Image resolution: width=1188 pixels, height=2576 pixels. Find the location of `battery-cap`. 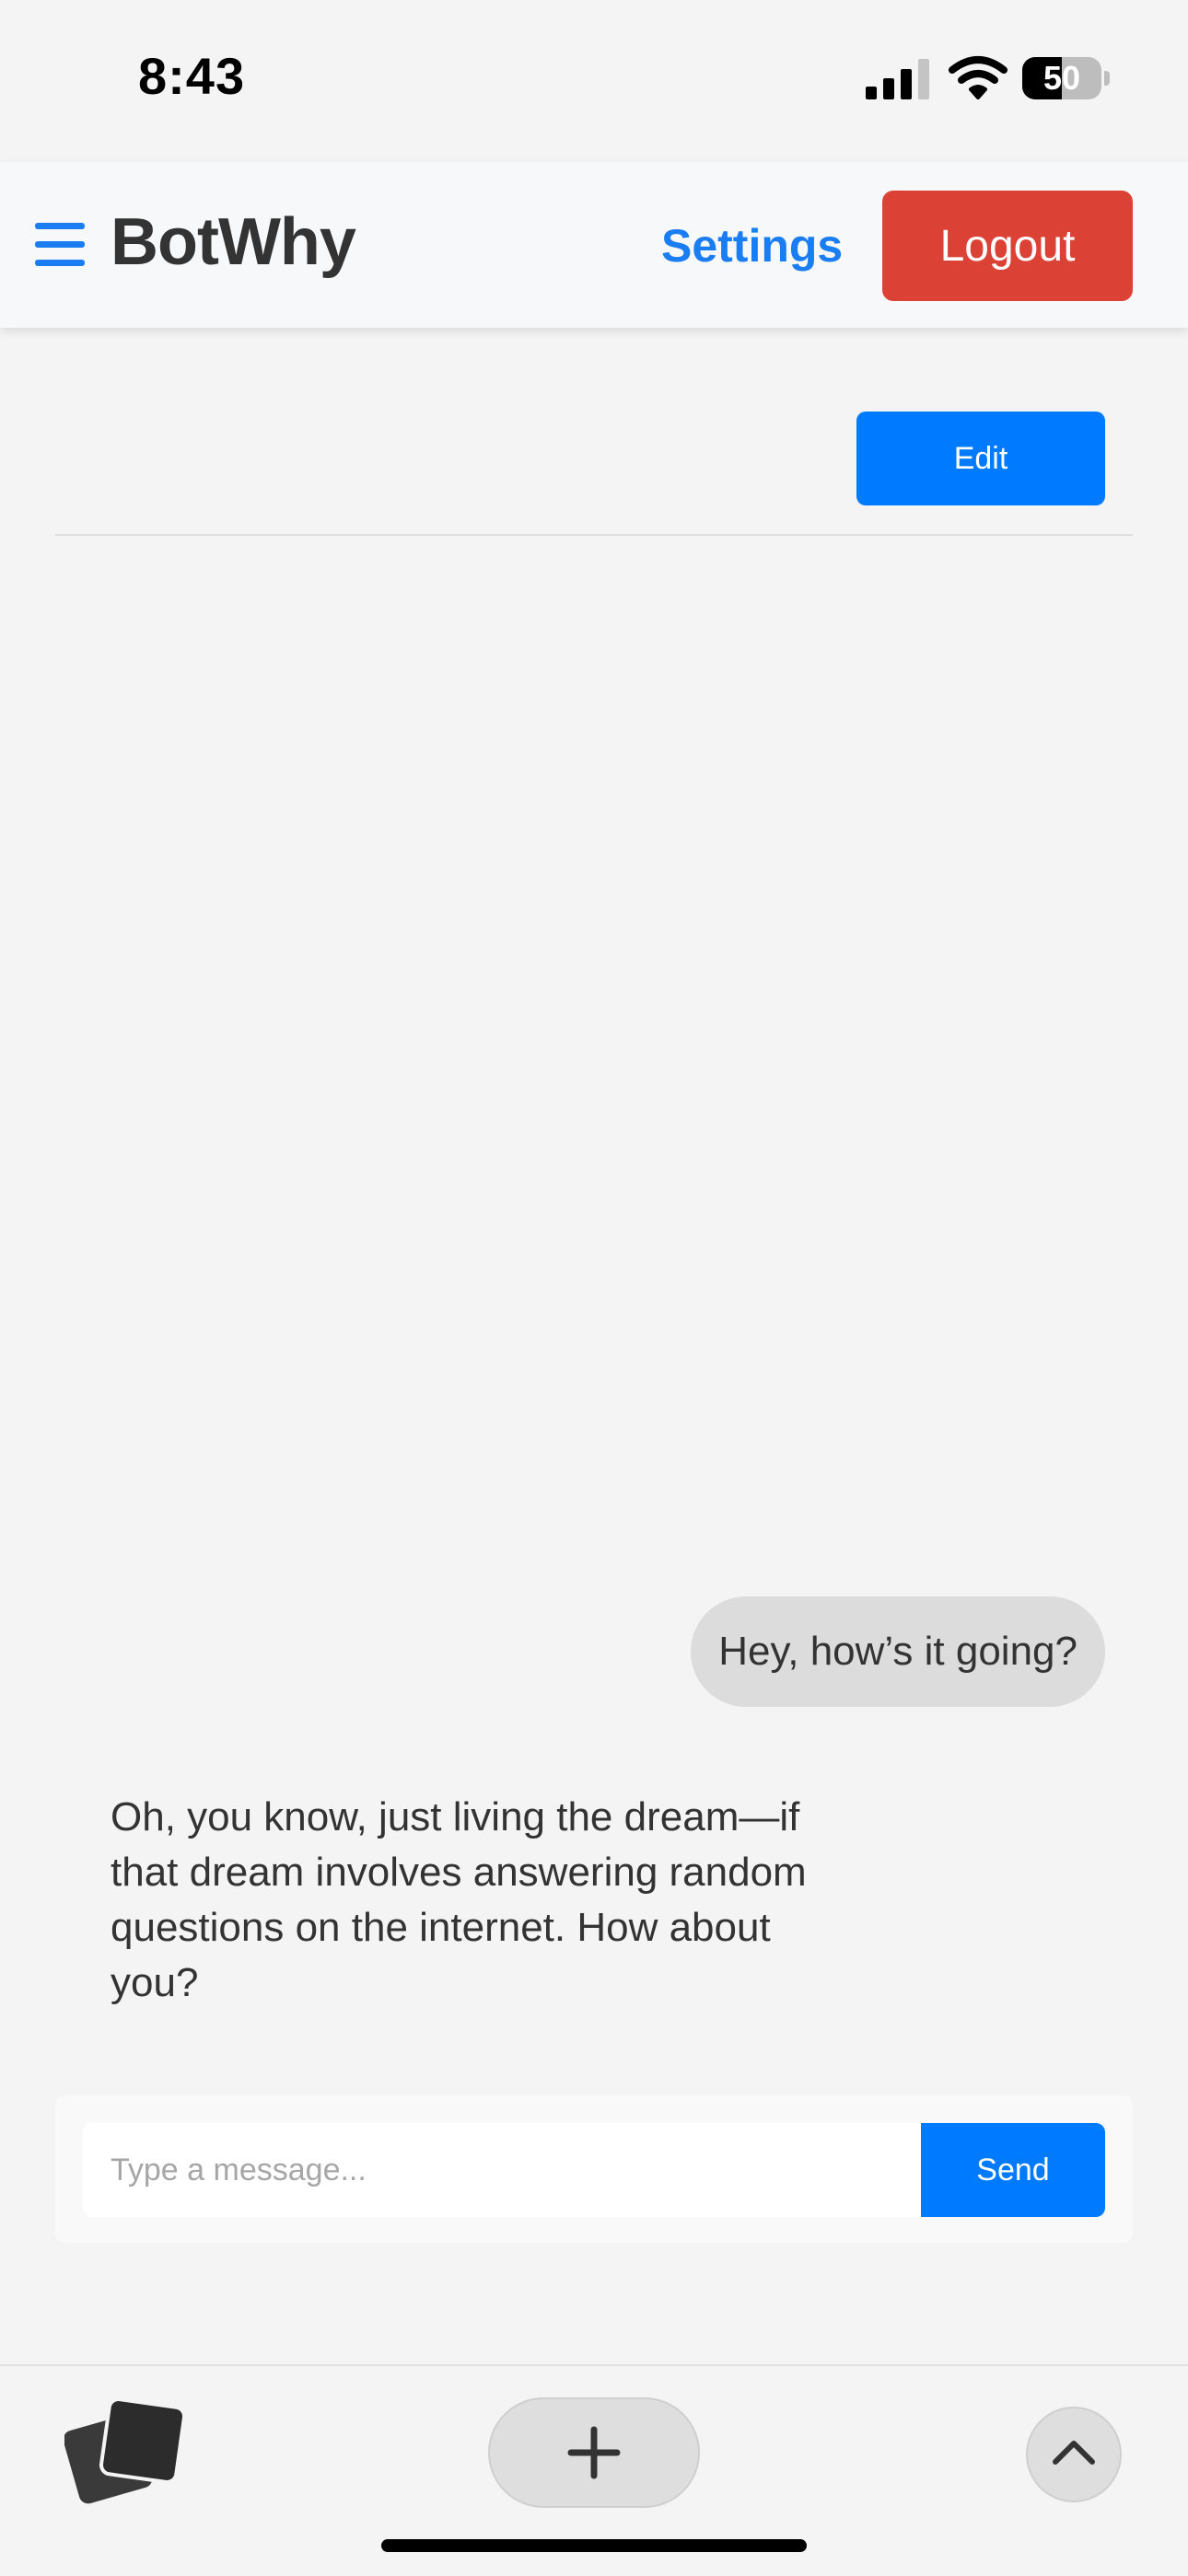

battery-cap is located at coordinates (1107, 78).